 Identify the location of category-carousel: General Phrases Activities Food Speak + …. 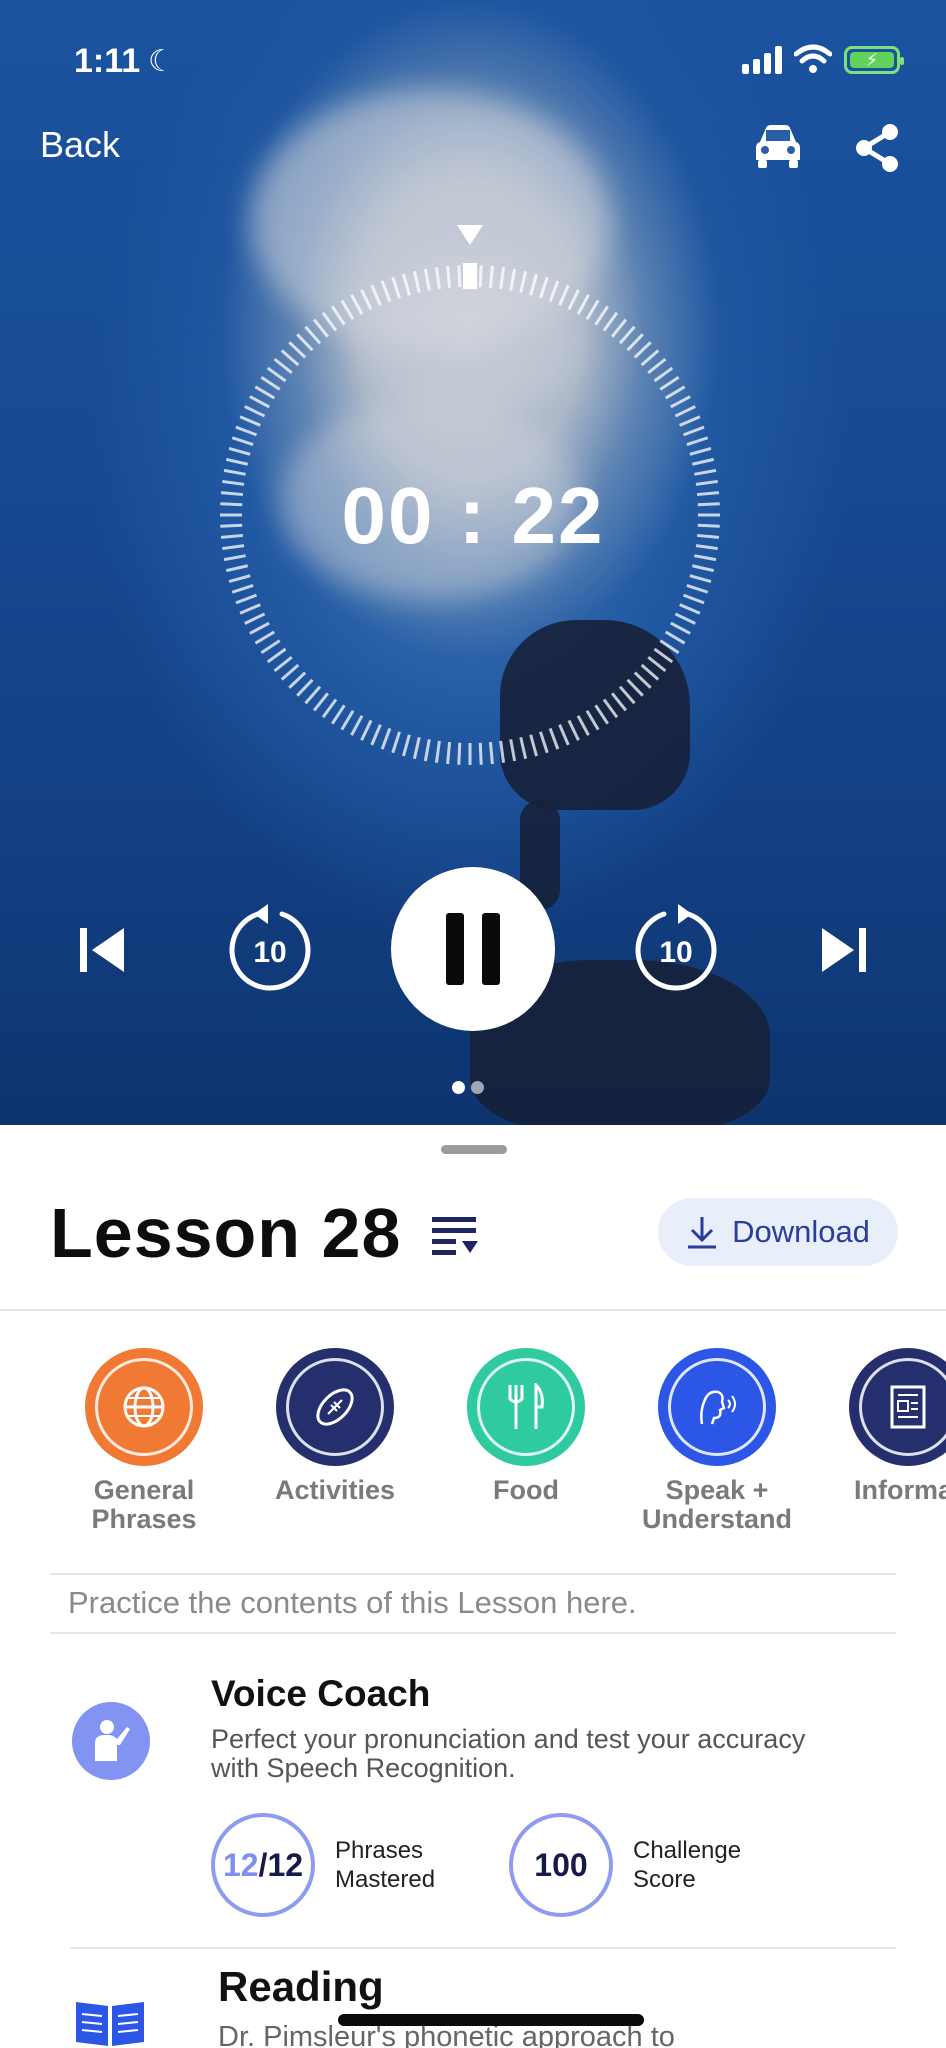
(473, 1448).